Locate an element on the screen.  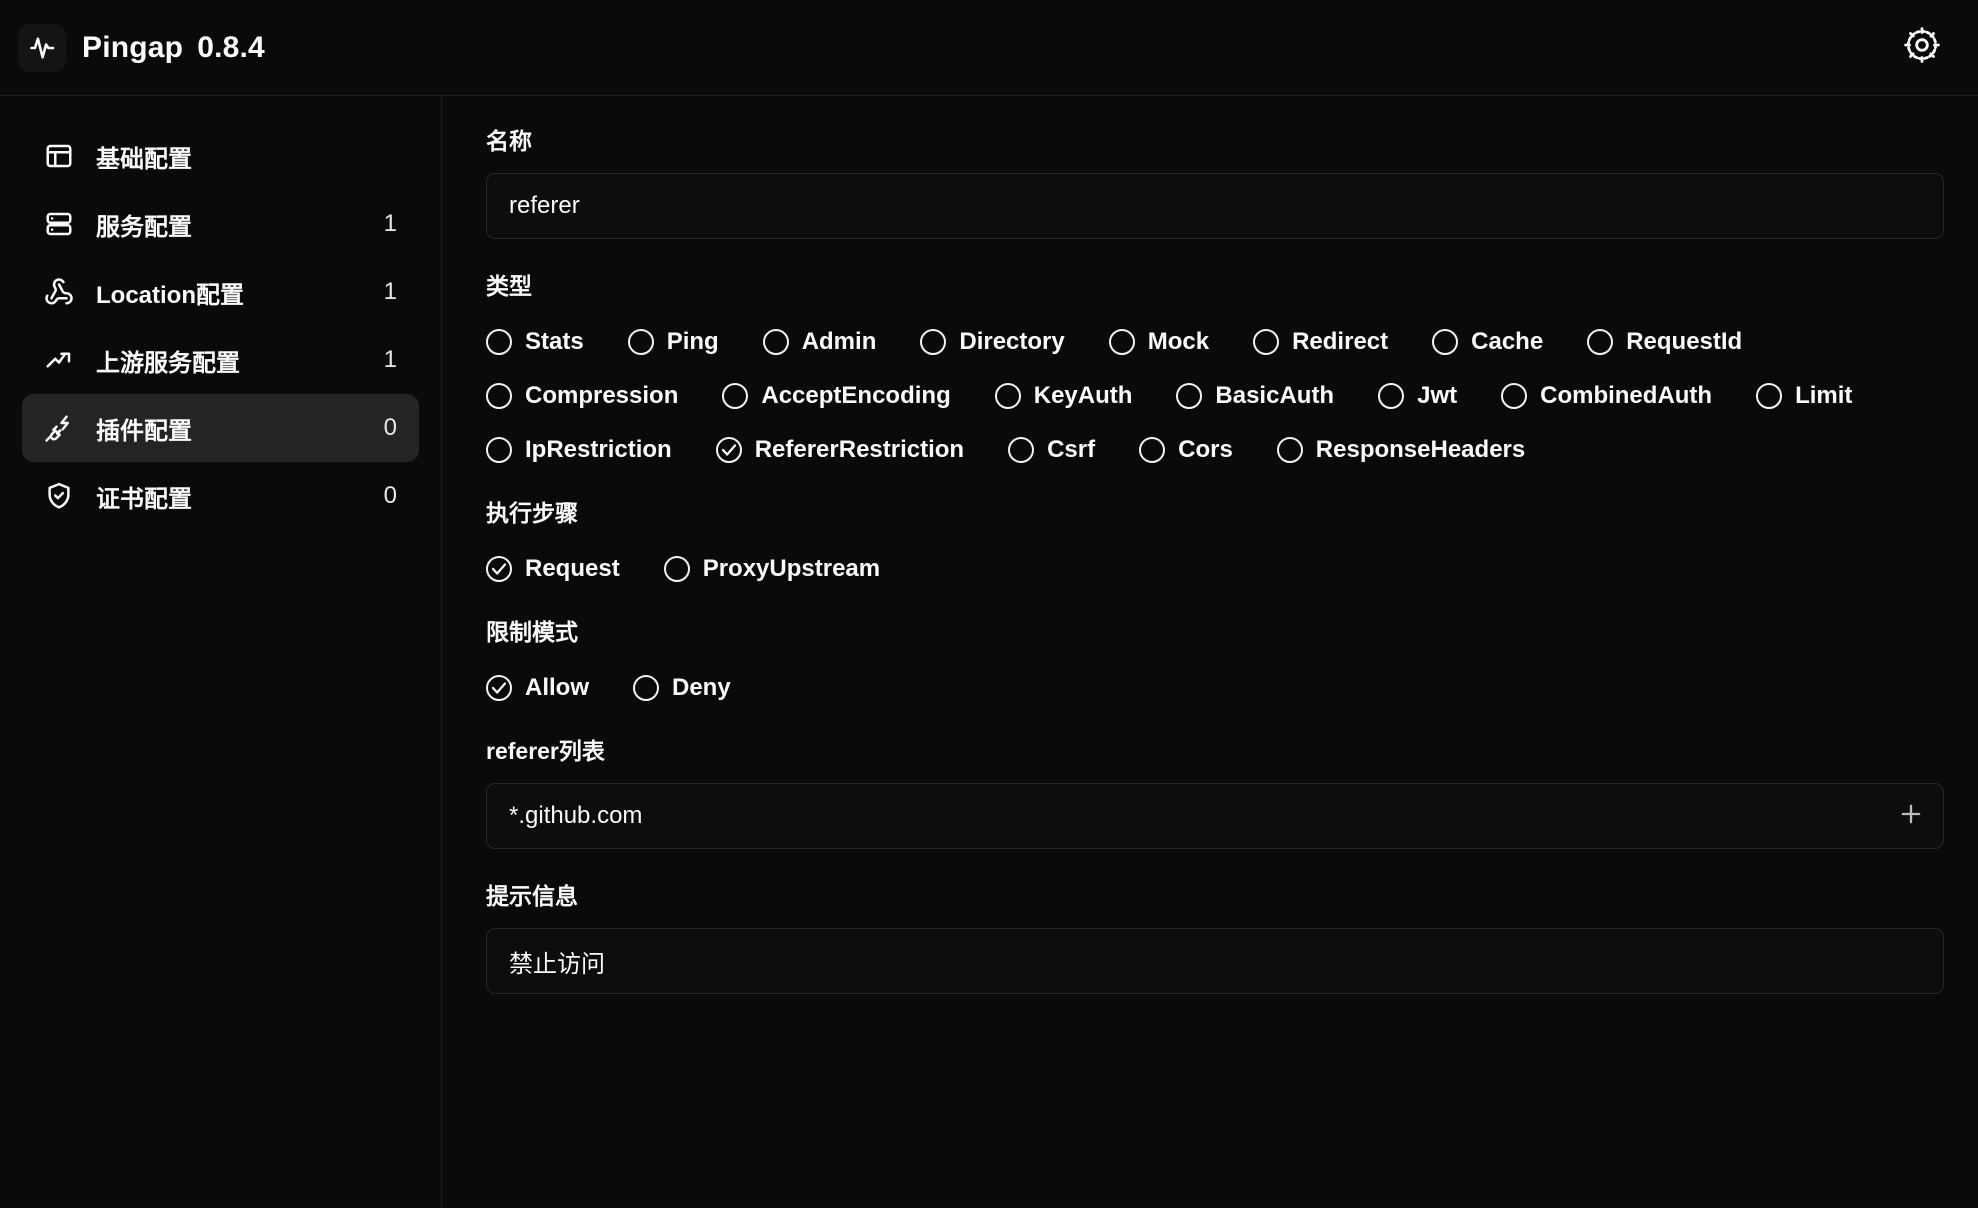
type-radio-requestid: RequestId is located at coordinates (1664, 342).